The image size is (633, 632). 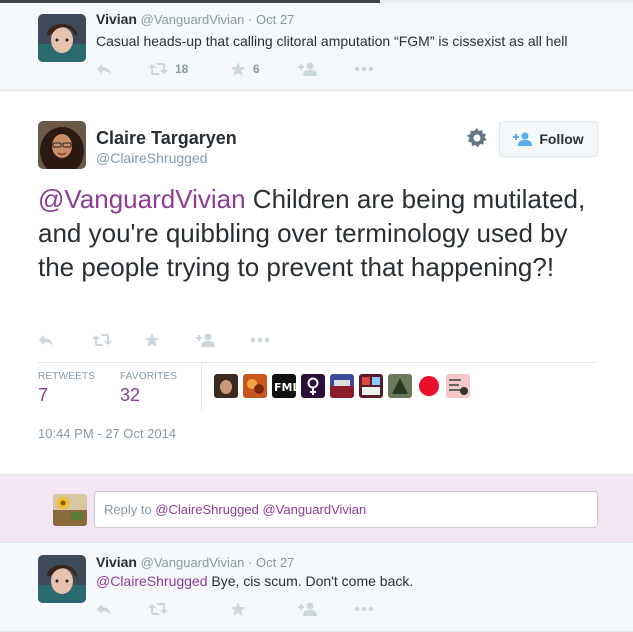 I want to click on author-name: Claire Targaryen, so click(x=166, y=138).